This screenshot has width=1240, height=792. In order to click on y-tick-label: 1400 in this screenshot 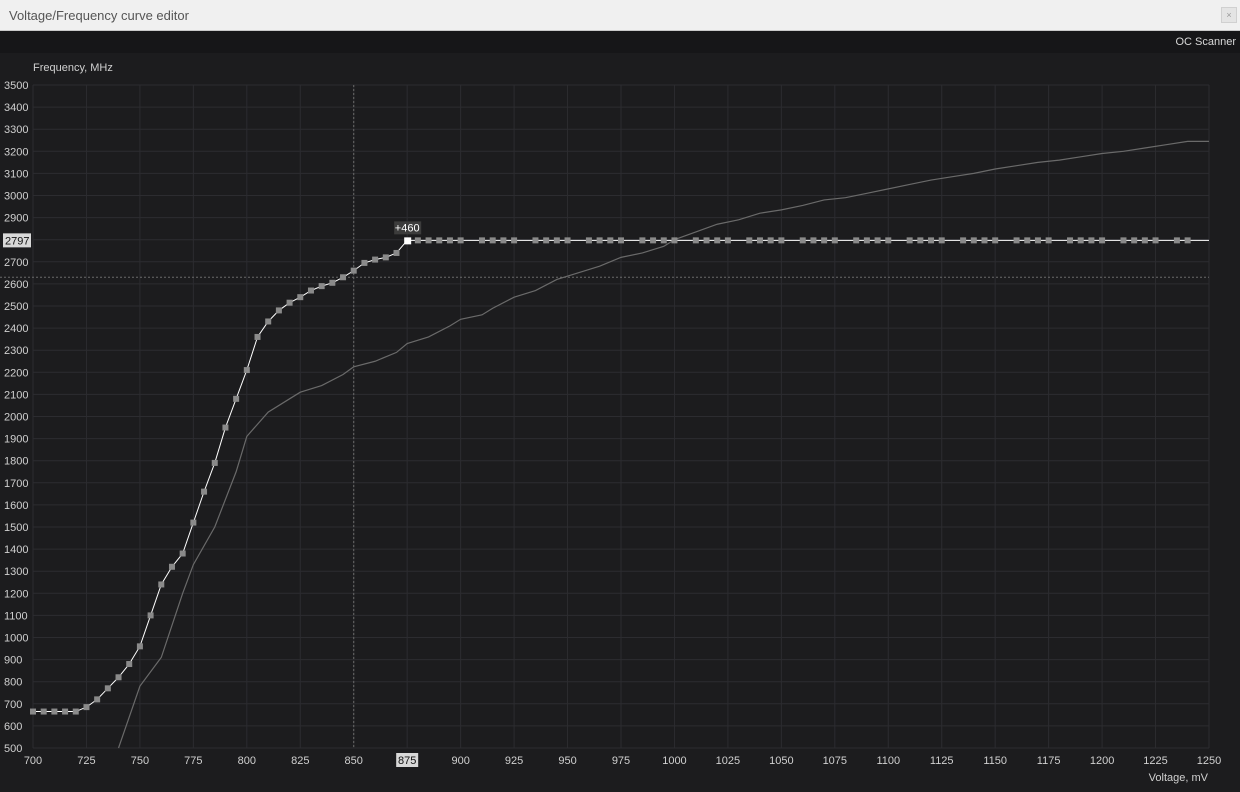, I will do `click(16, 550)`.